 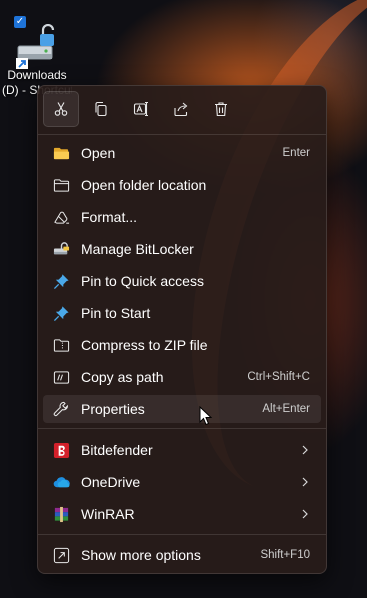 What do you see at coordinates (37, 75) in the screenshot?
I see `desktop-icon-label-line1: Downloads` at bounding box center [37, 75].